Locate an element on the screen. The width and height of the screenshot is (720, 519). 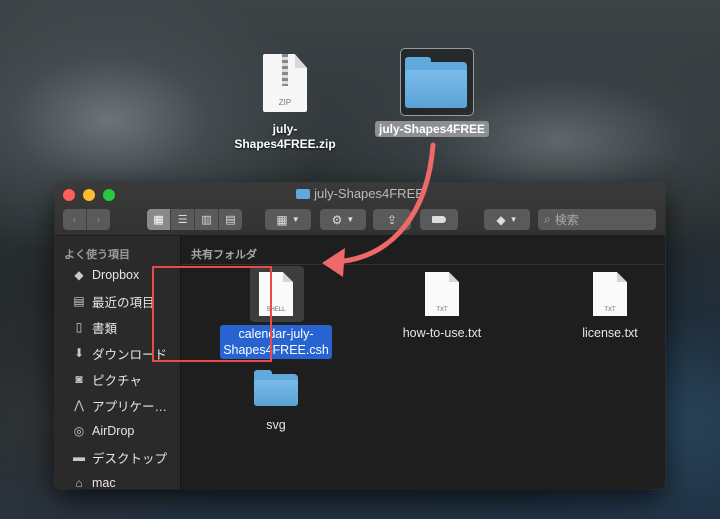
drag-arrow is located at coordinates (379, 209).